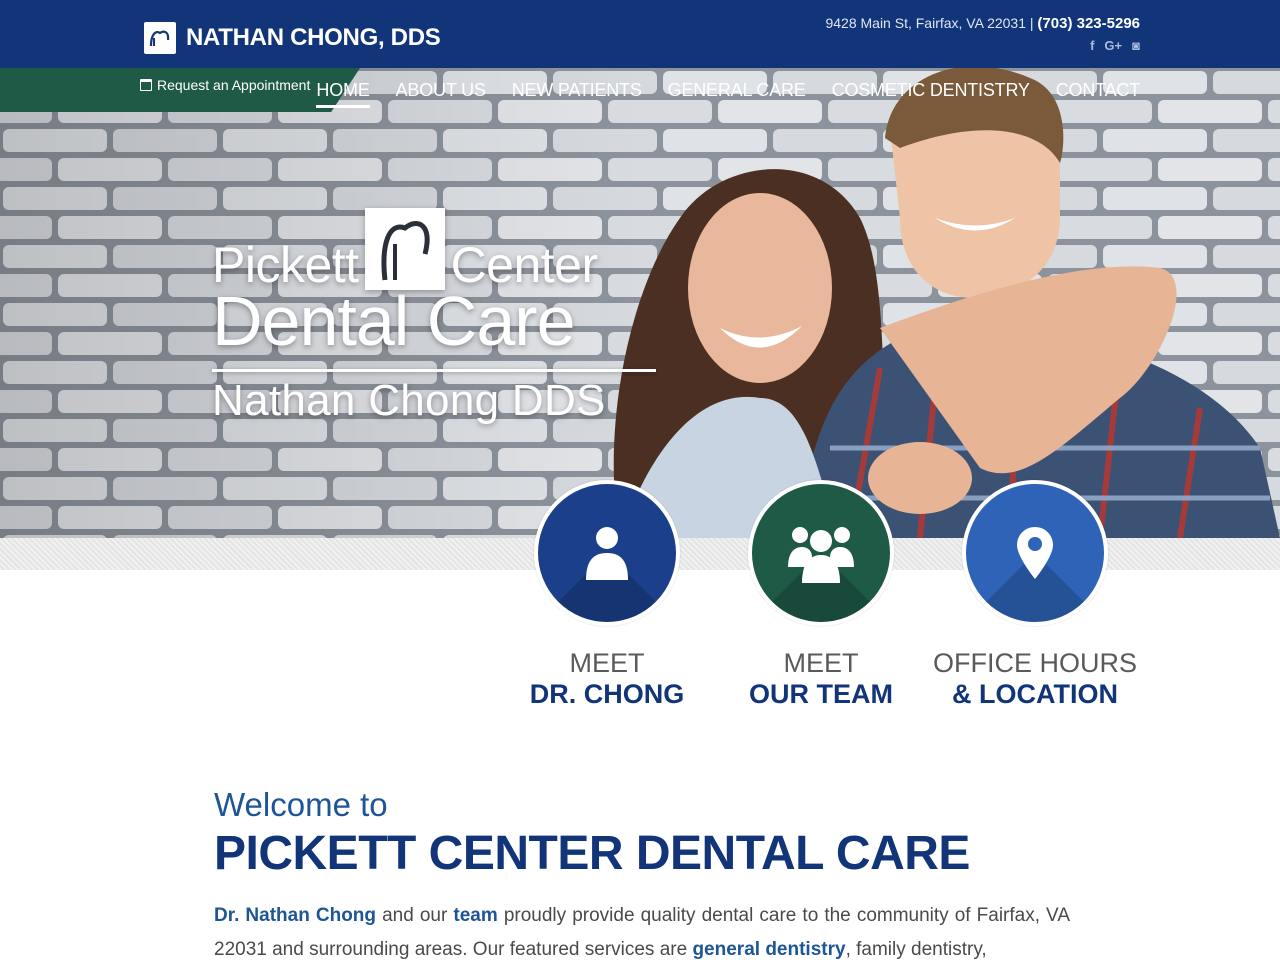 The width and height of the screenshot is (1280, 967). What do you see at coordinates (916, 949) in the screenshot?
I see `para-text-3: , family dentistry,` at bounding box center [916, 949].